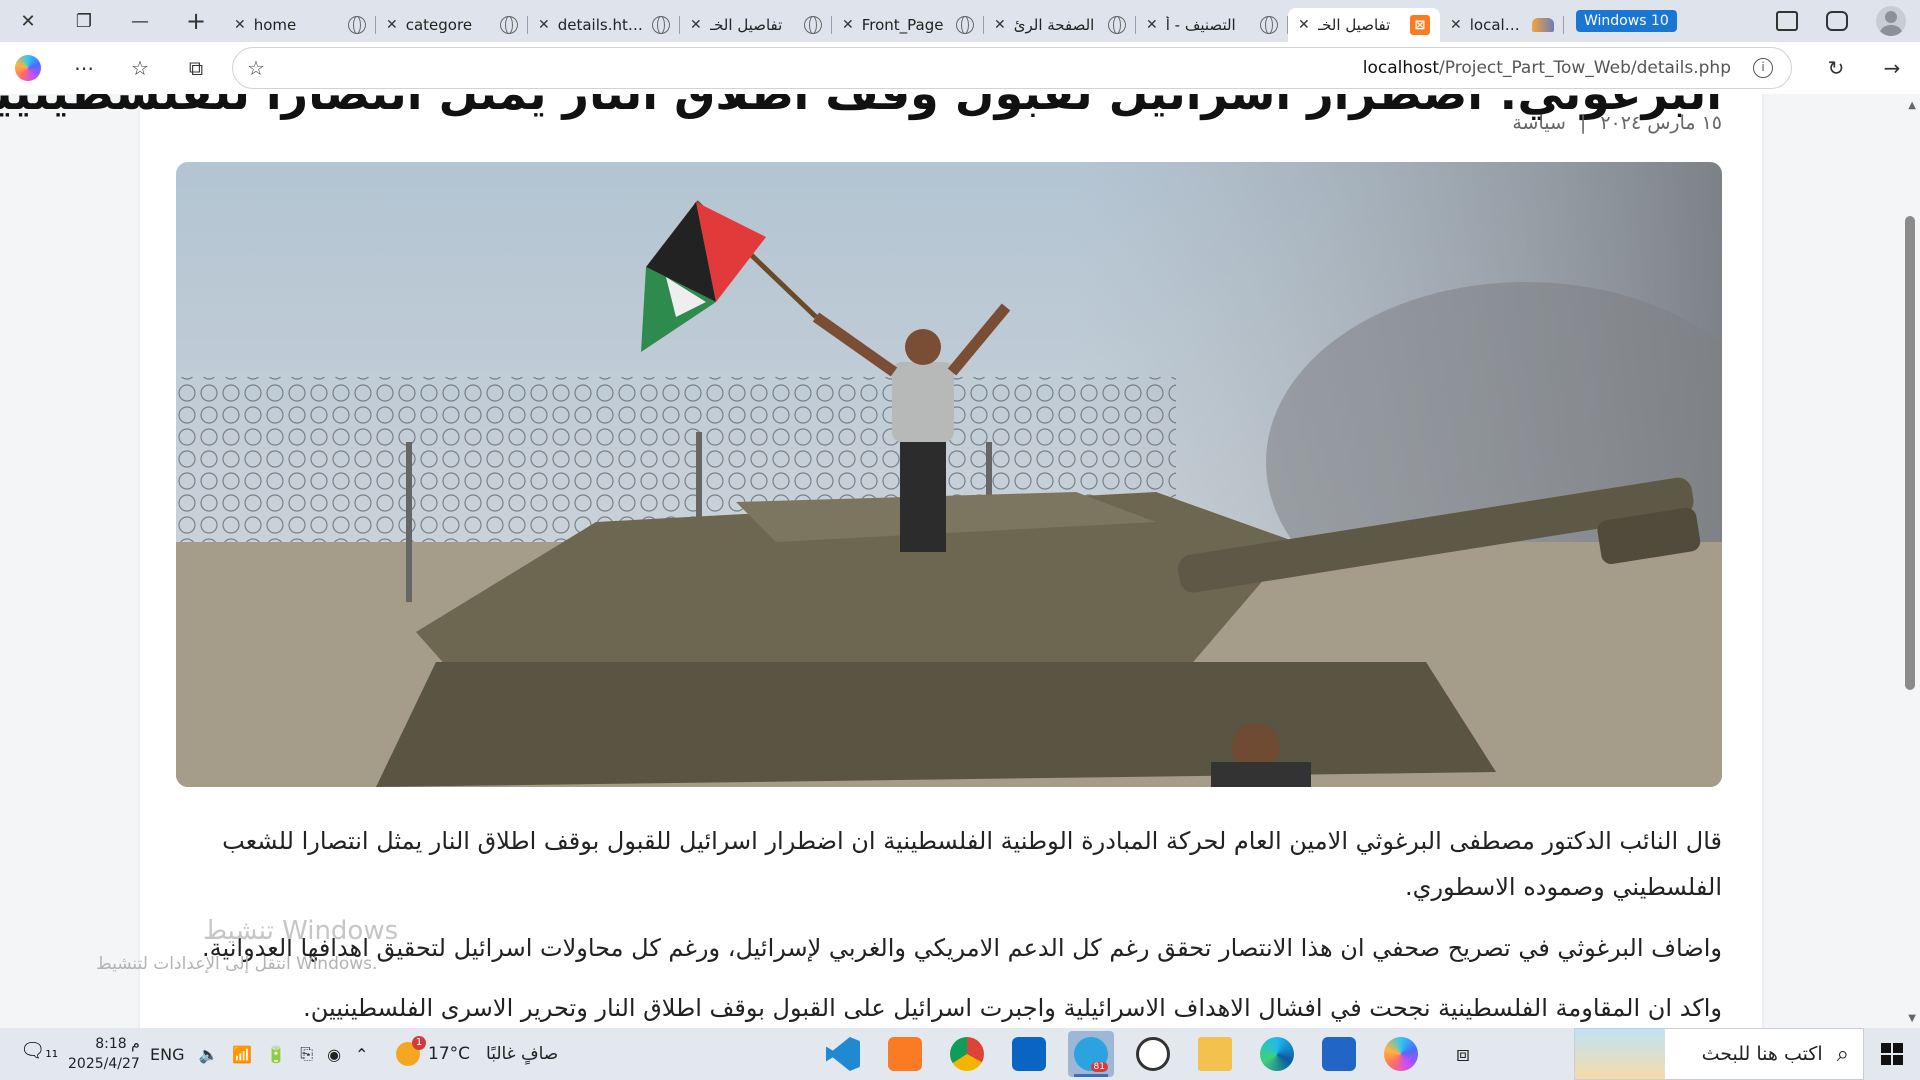 The width and height of the screenshot is (1920, 1080). I want to click on tab-details-html: ✕ details.html, so click(604, 25).